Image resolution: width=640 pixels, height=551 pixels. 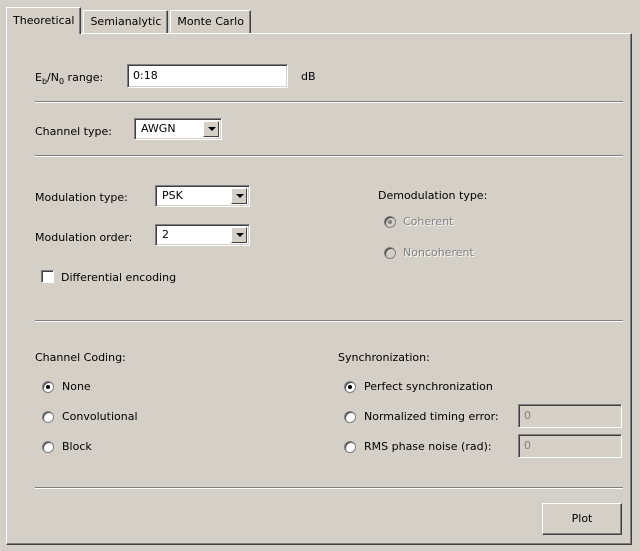 I want to click on modulation-order-select: 2, so click(x=202, y=235).